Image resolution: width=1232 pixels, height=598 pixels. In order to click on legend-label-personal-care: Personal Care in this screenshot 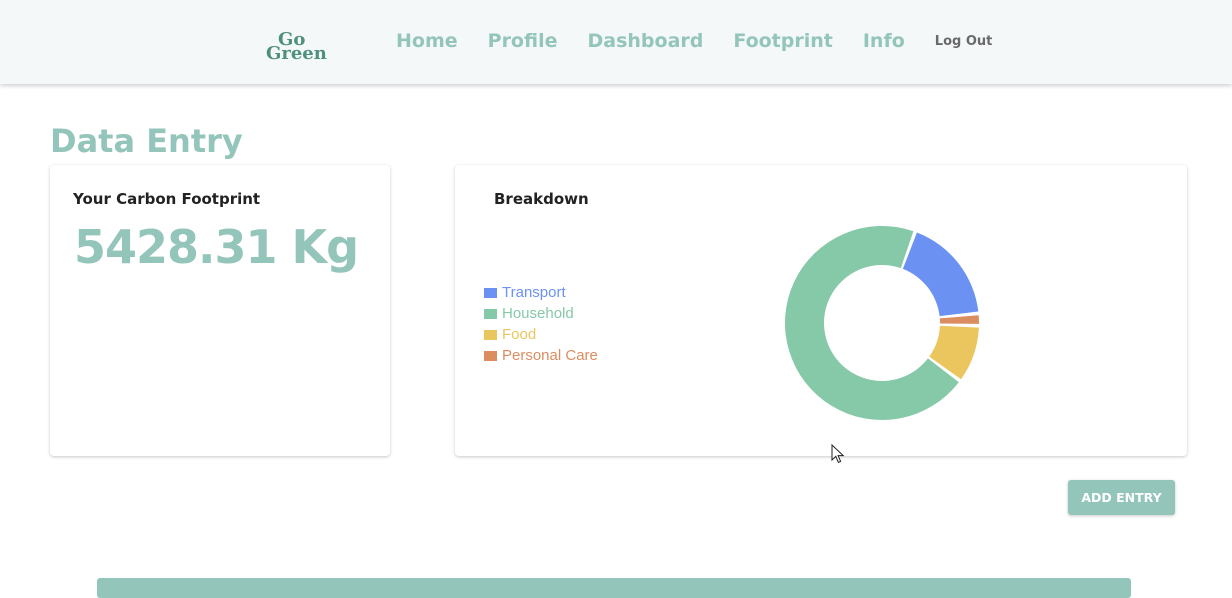, I will do `click(550, 355)`.